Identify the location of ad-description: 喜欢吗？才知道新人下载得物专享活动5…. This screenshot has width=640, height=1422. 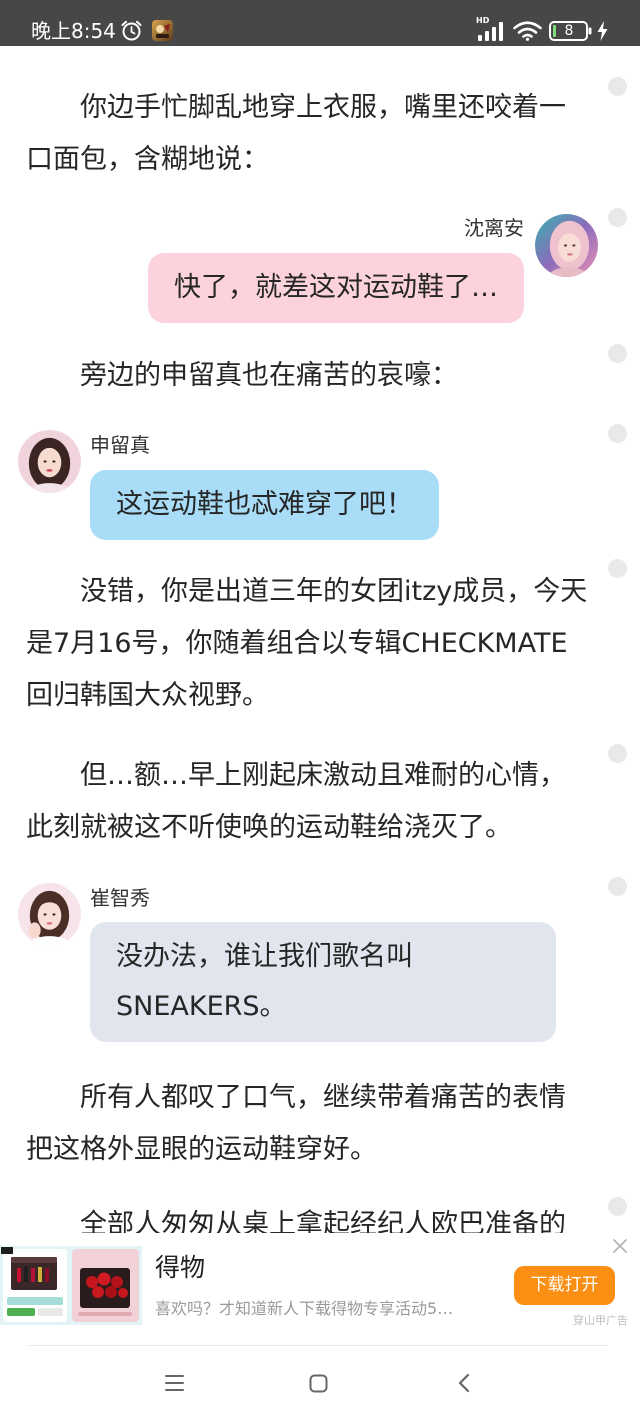
(304, 1309).